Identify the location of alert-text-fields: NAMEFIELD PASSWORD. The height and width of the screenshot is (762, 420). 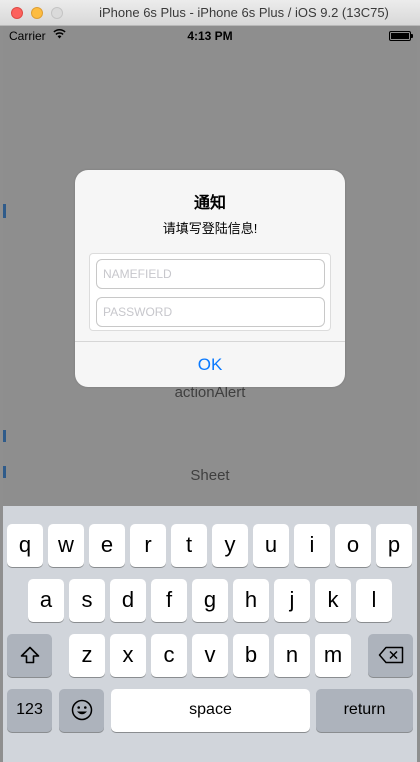
(210, 292).